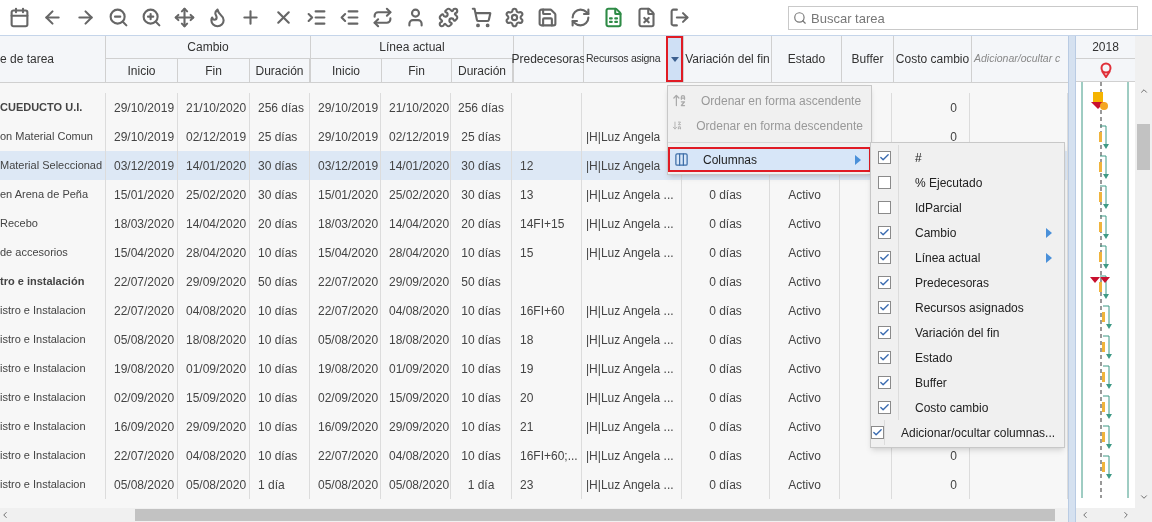  What do you see at coordinates (480, 108) in the screenshot?
I see `table-cell-text: 256 días` at bounding box center [480, 108].